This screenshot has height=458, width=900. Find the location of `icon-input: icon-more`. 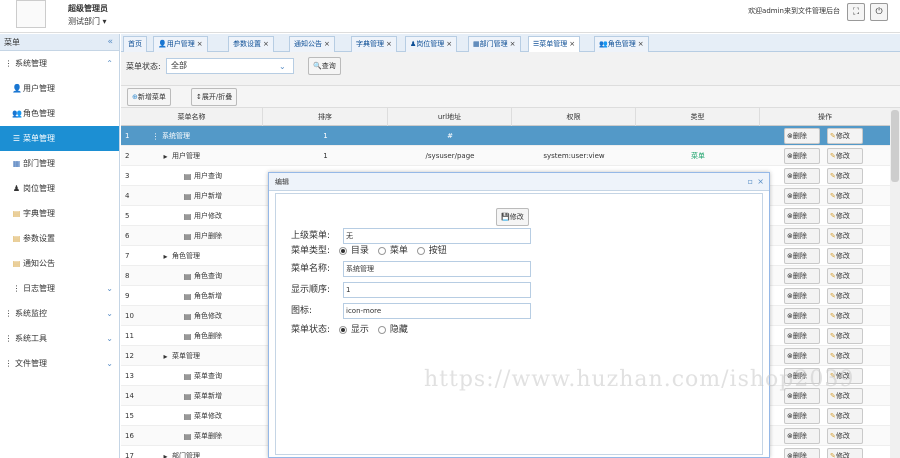

icon-input: icon-more is located at coordinates (437, 311).